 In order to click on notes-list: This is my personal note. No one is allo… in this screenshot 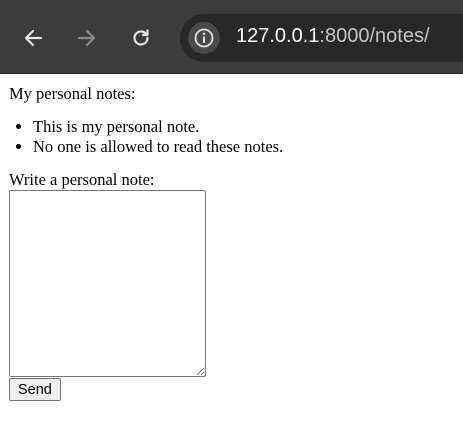, I will do `click(229, 137)`.